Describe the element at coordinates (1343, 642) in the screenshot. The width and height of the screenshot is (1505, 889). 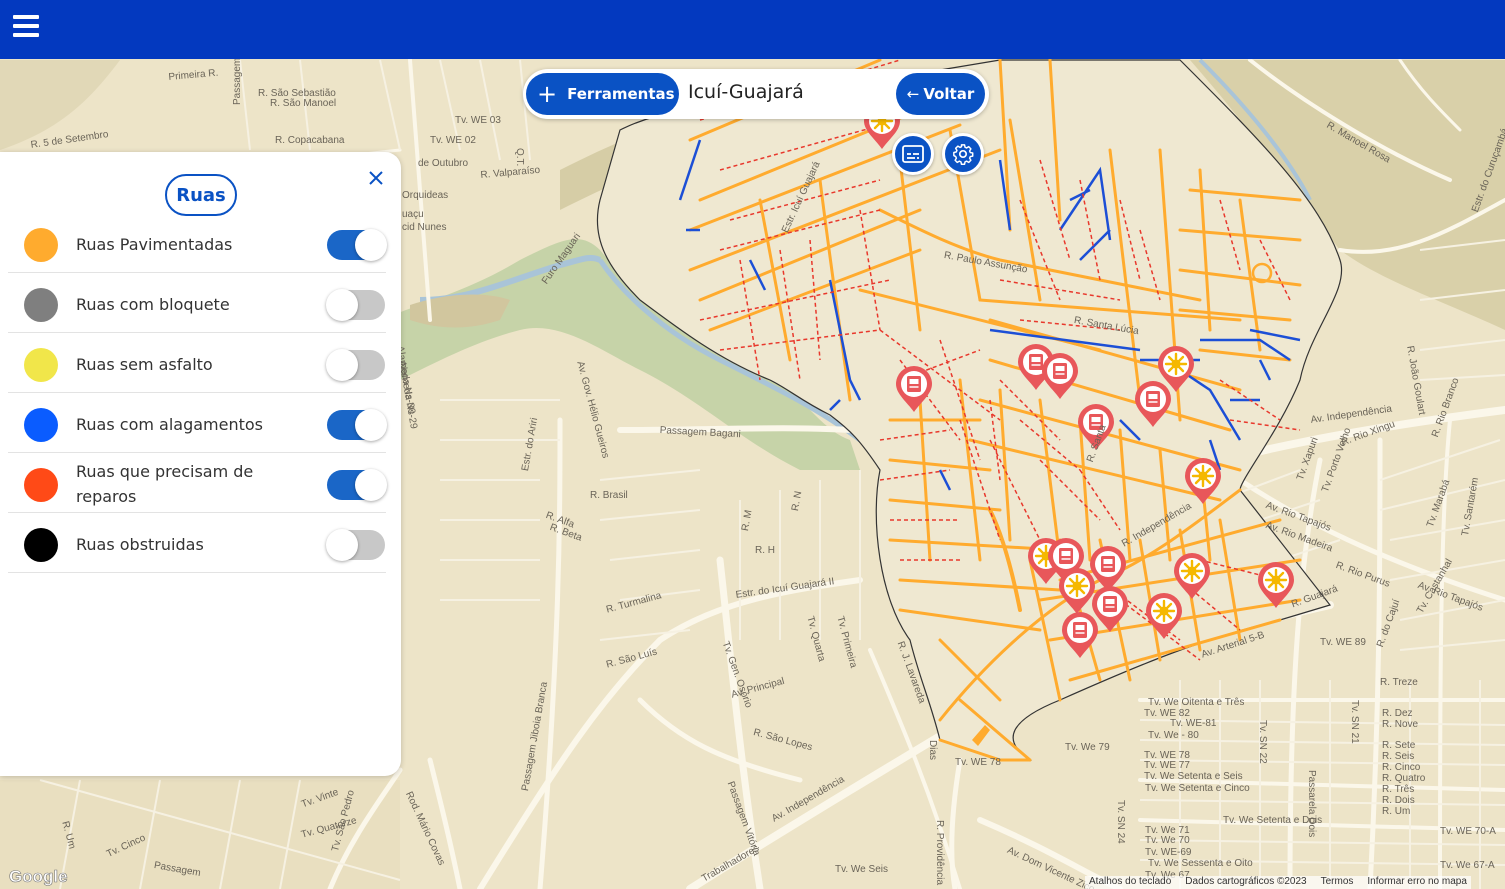
I see `street-label: Tv. WE 89` at that location.